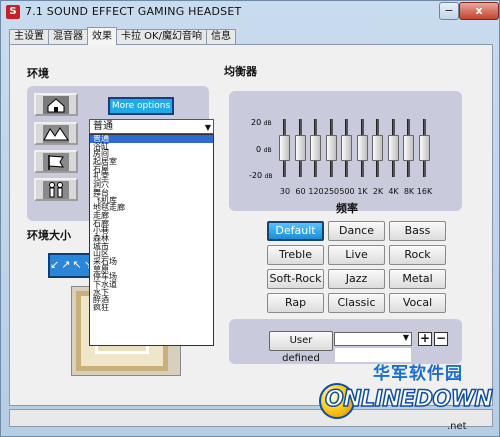 The width and height of the screenshot is (500, 437). I want to click on preset-button: Classic, so click(356, 303).